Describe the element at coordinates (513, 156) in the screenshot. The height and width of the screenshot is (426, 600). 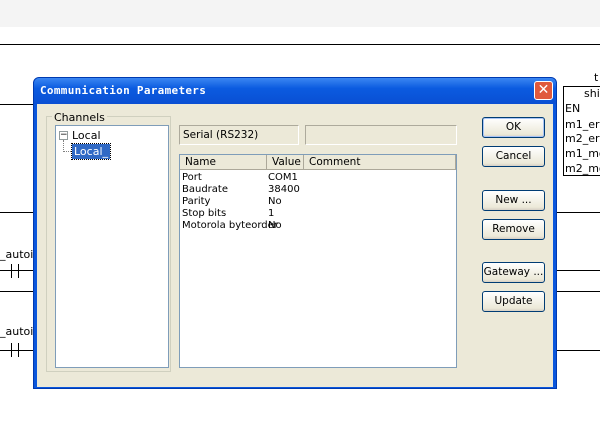
I see `cancel-button: Cancel` at that location.